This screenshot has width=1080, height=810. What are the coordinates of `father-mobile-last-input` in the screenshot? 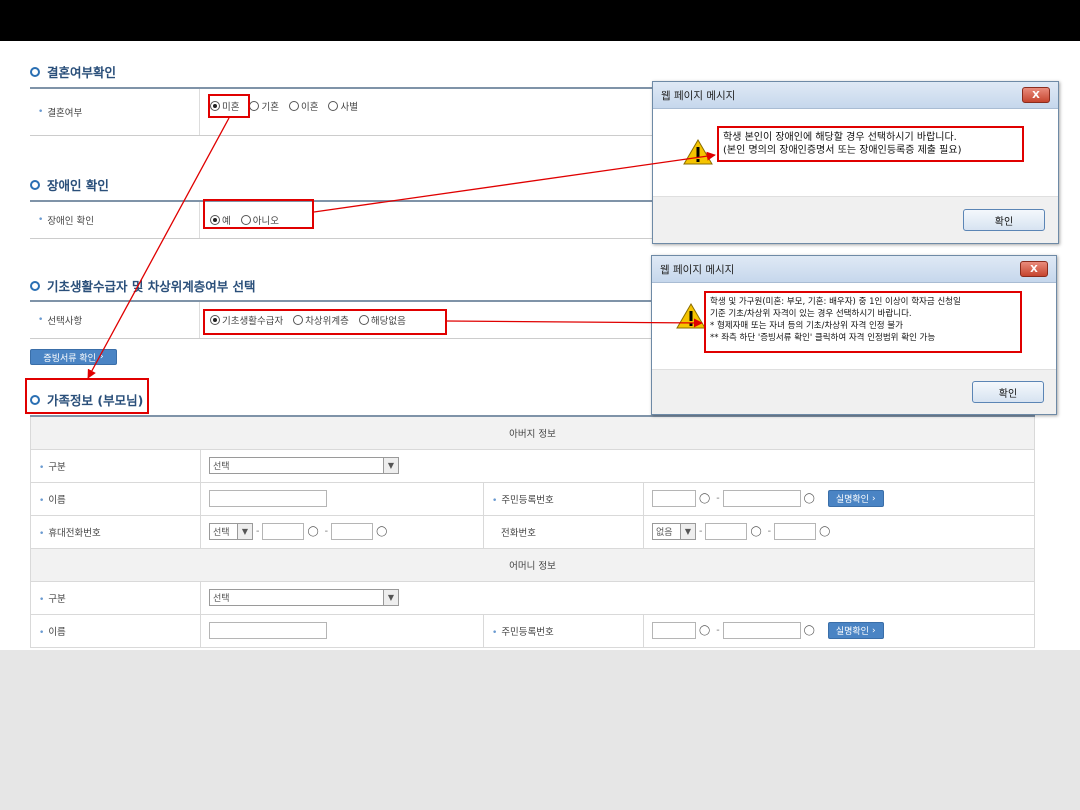 It's located at (352, 531).